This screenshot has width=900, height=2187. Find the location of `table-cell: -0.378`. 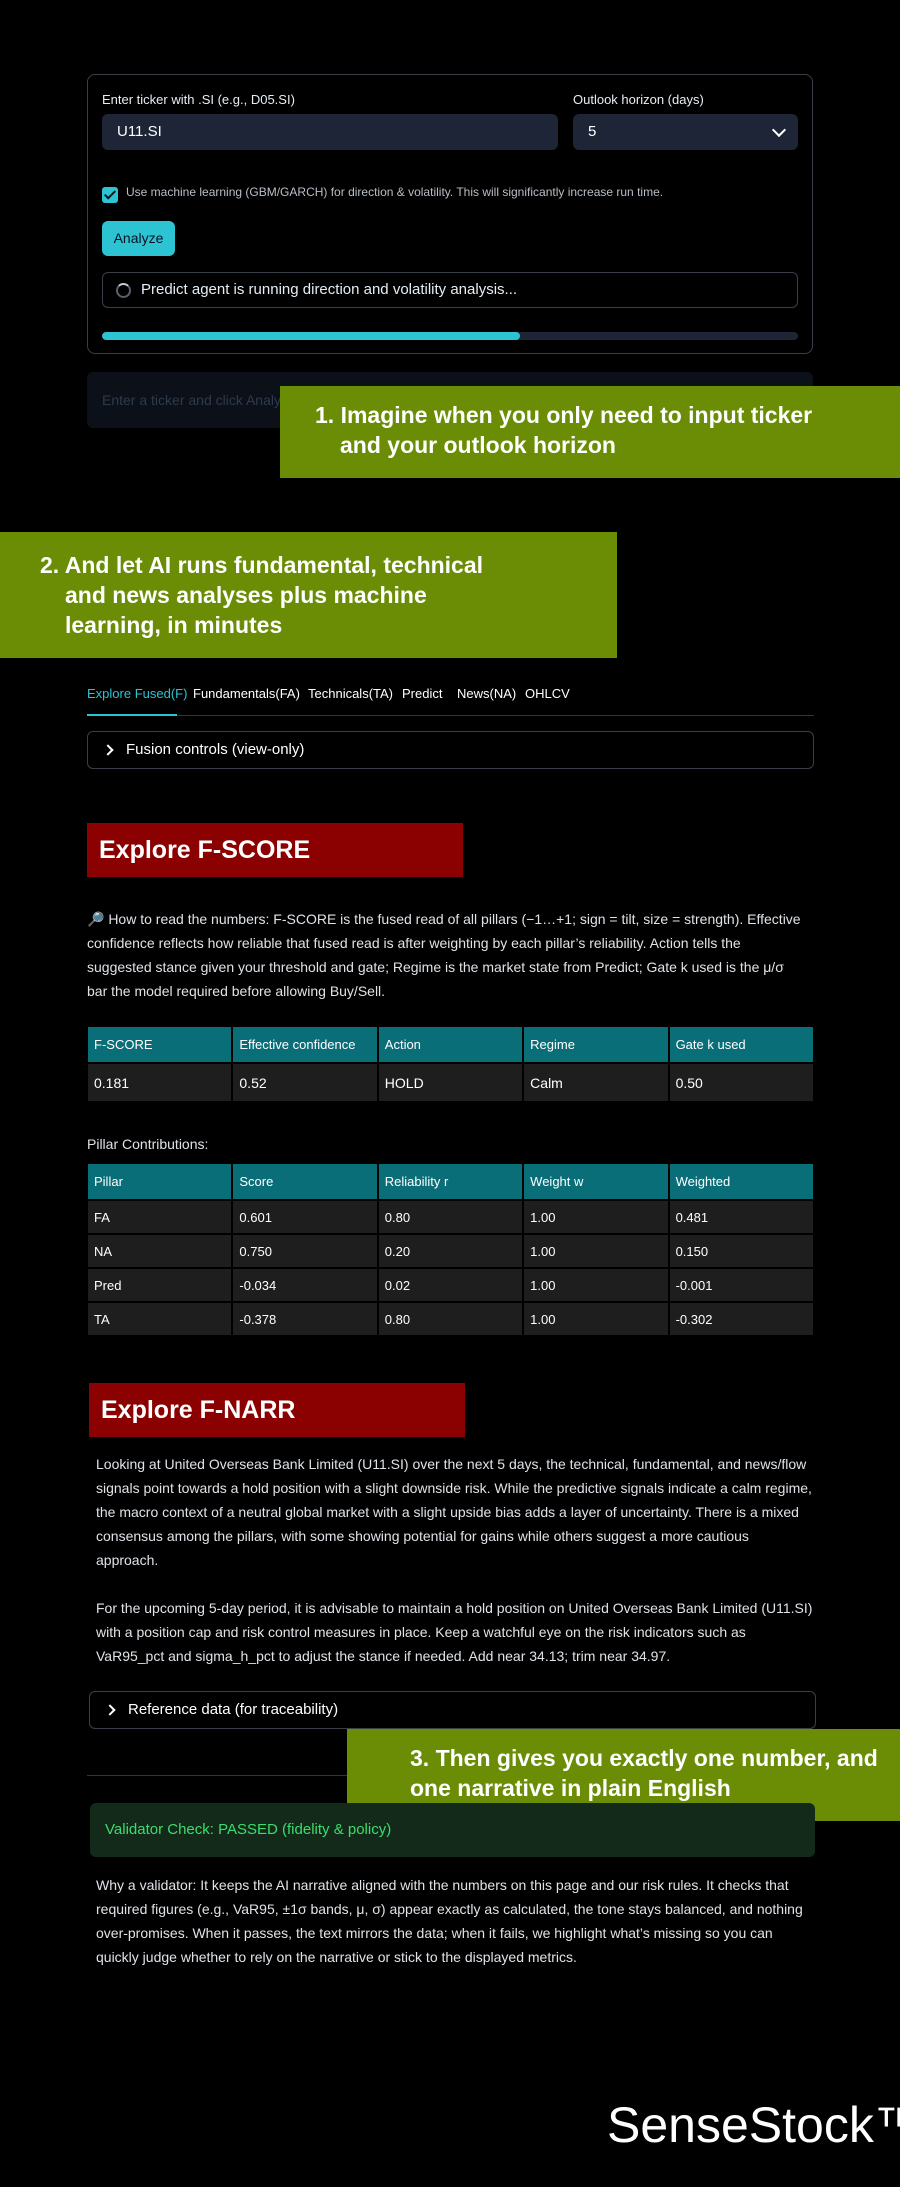

table-cell: -0.378 is located at coordinates (305, 1319).